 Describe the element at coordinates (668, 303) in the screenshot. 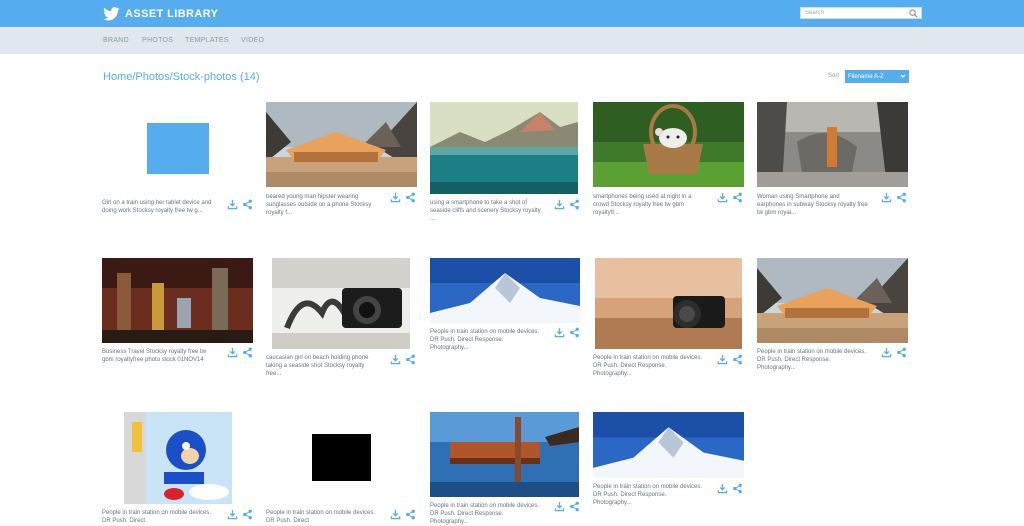

I see `camera-sand-image` at that location.